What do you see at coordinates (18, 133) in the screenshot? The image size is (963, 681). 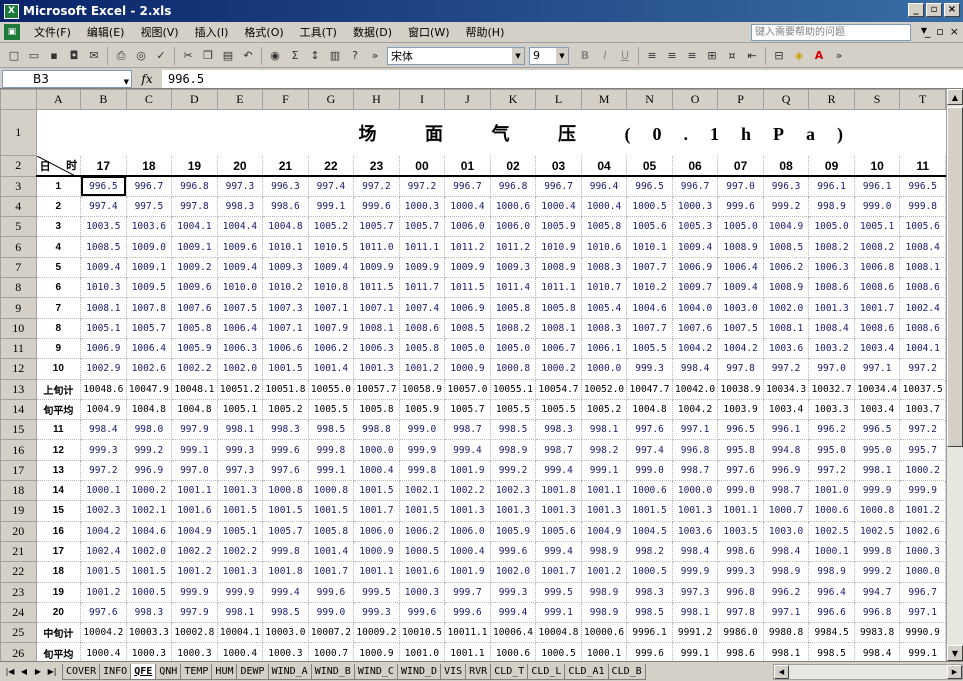 I see `row-header: 1` at bounding box center [18, 133].